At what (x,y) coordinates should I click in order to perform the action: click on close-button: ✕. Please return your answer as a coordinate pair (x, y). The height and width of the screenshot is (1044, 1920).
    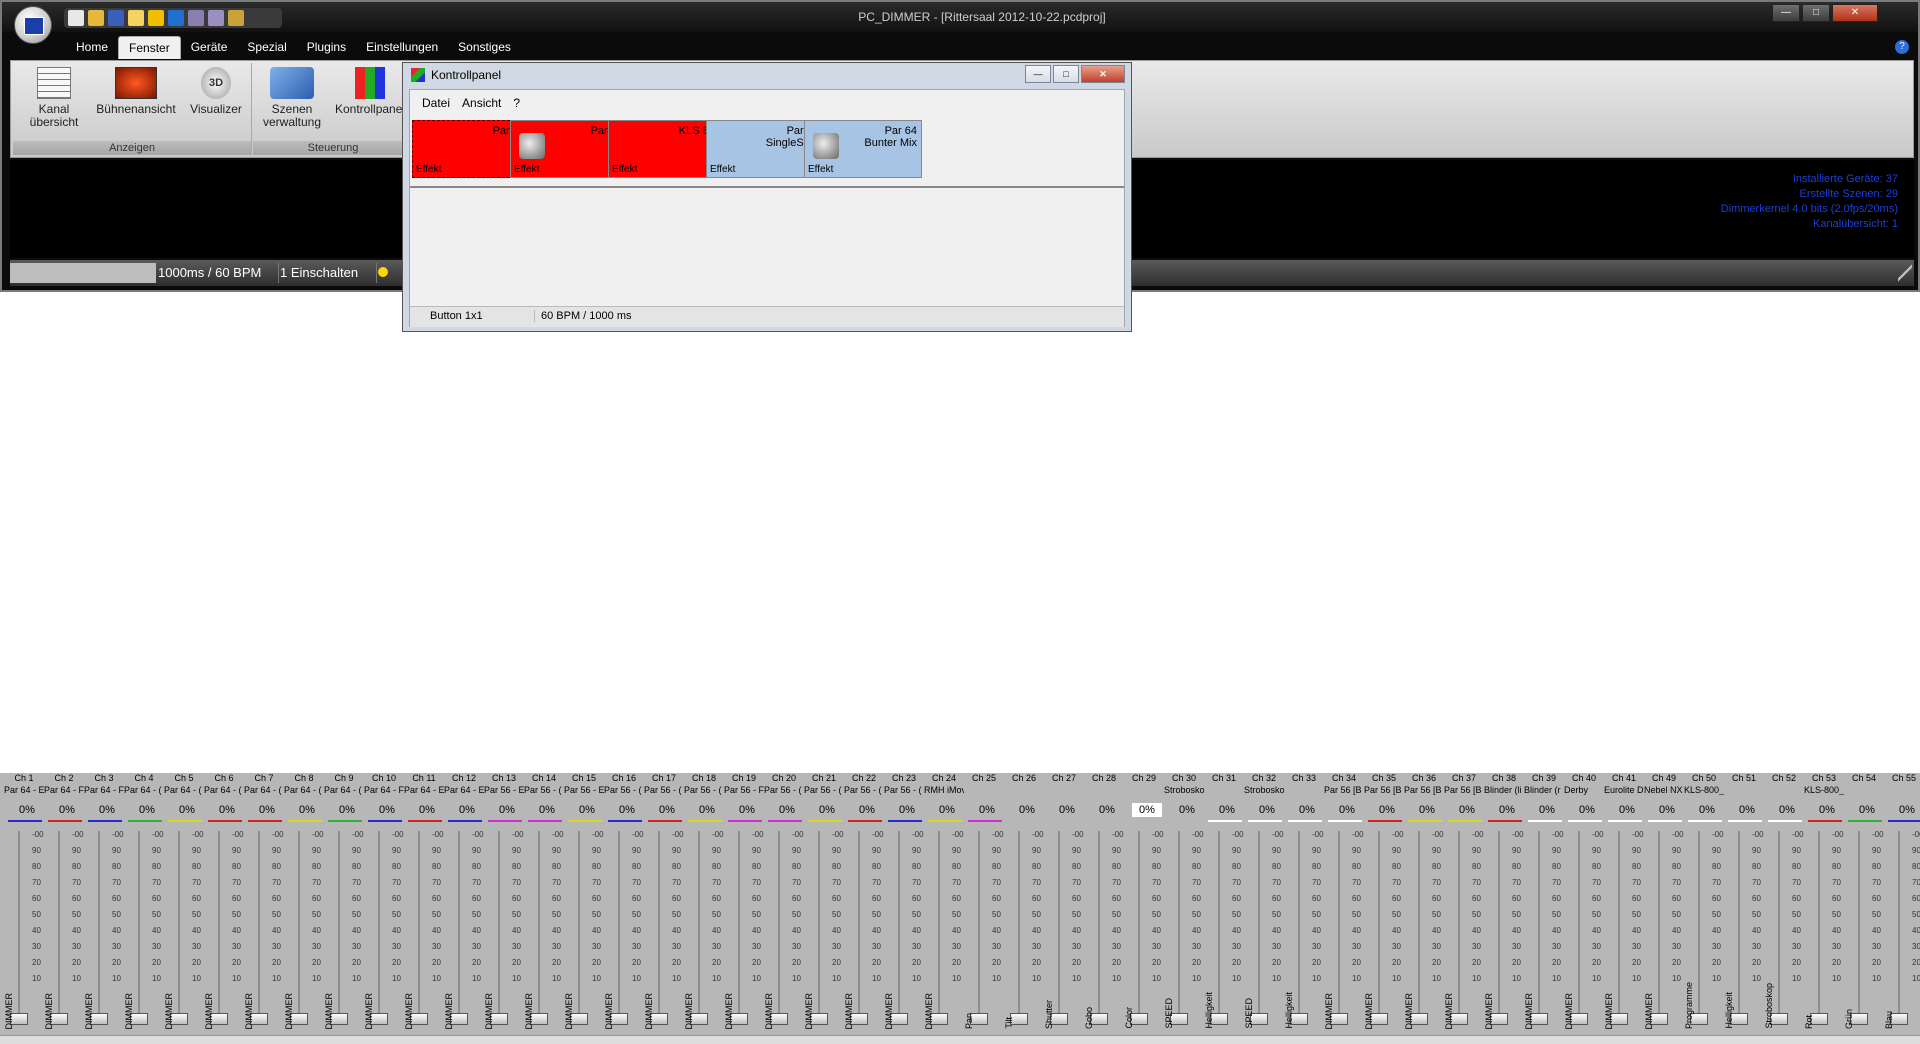
    Looking at the image, I should click on (1855, 13).